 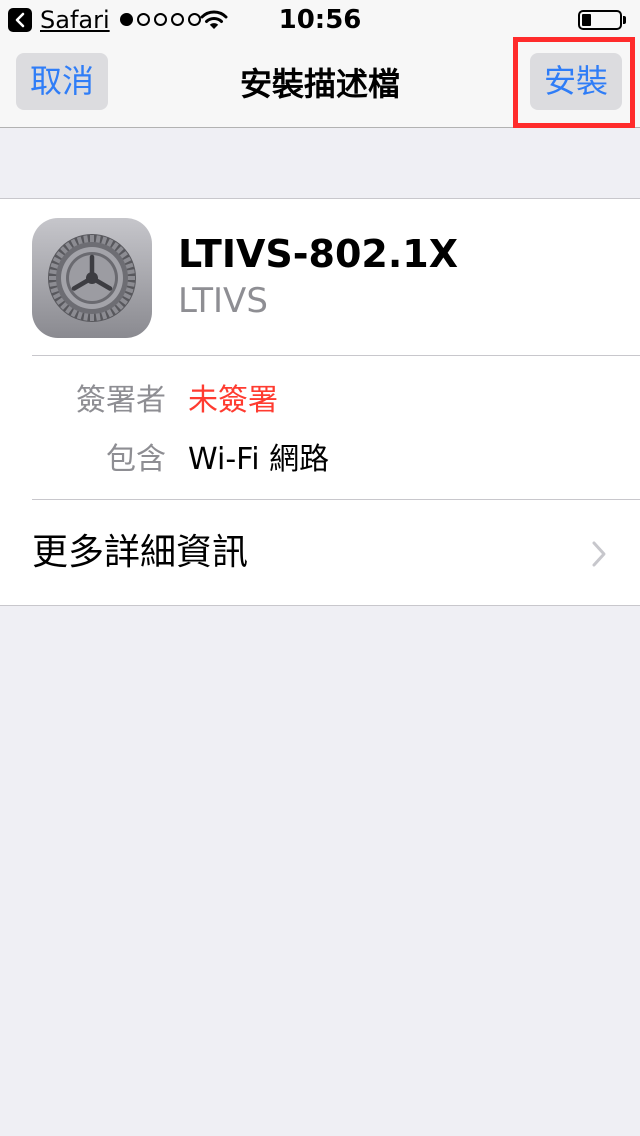 I want to click on status-time: 10:56, so click(x=320, y=20).